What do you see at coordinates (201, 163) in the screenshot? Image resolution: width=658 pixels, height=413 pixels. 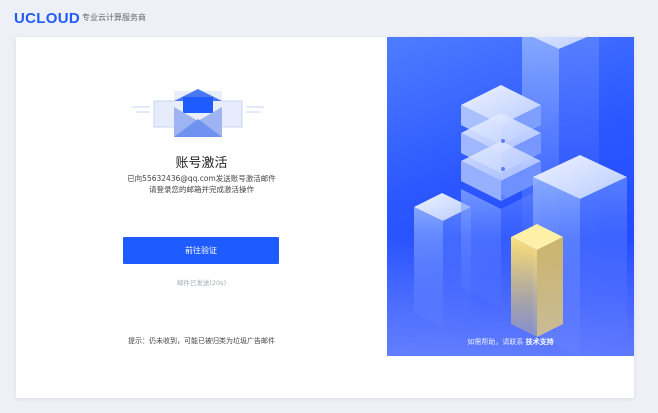 I see `activation-title: 账号激活` at bounding box center [201, 163].